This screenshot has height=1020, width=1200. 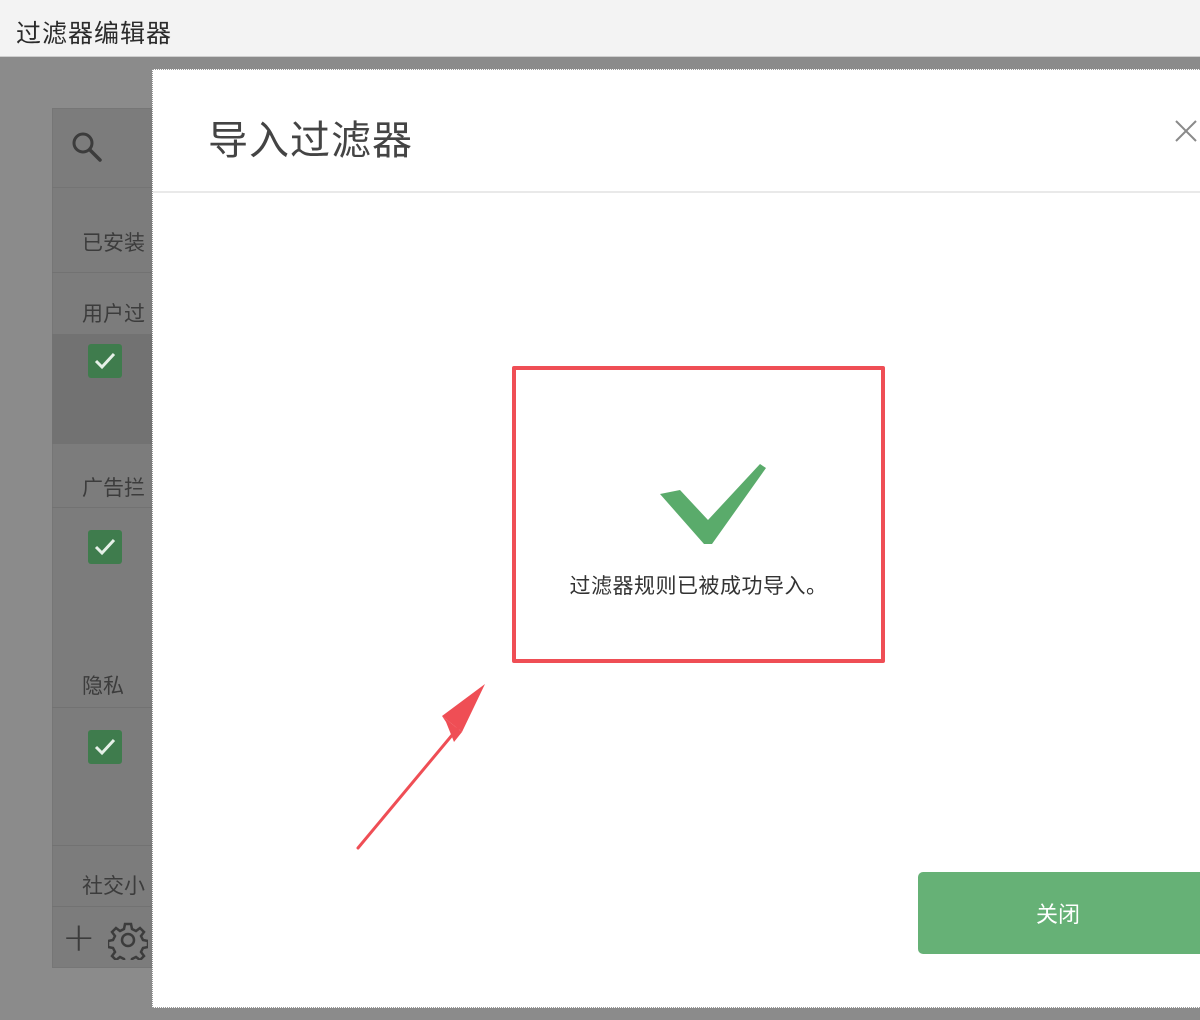 What do you see at coordinates (420, 767) in the screenshot?
I see `annotation-arrow` at bounding box center [420, 767].